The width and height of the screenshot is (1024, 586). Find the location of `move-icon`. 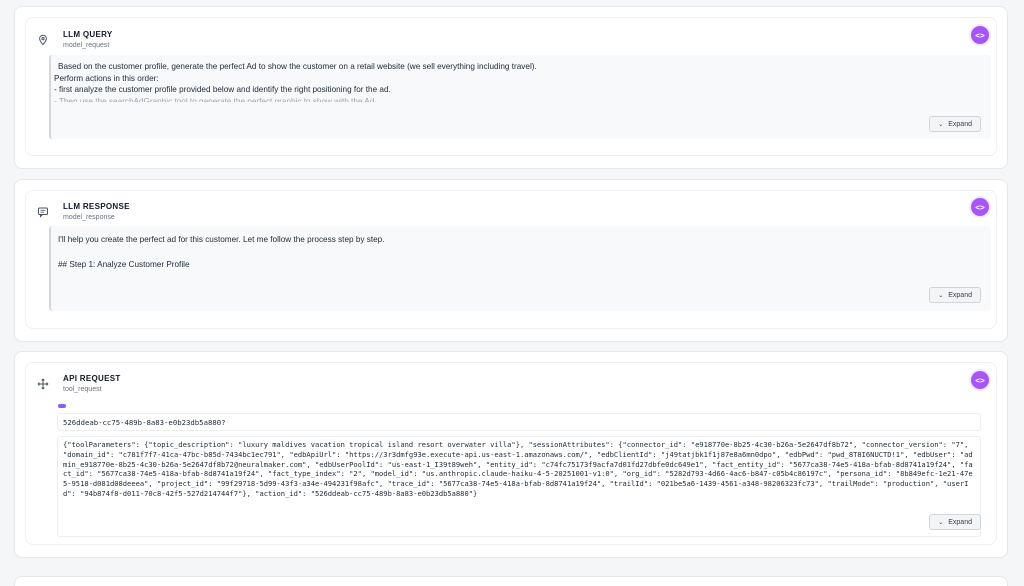

move-icon is located at coordinates (43, 384).